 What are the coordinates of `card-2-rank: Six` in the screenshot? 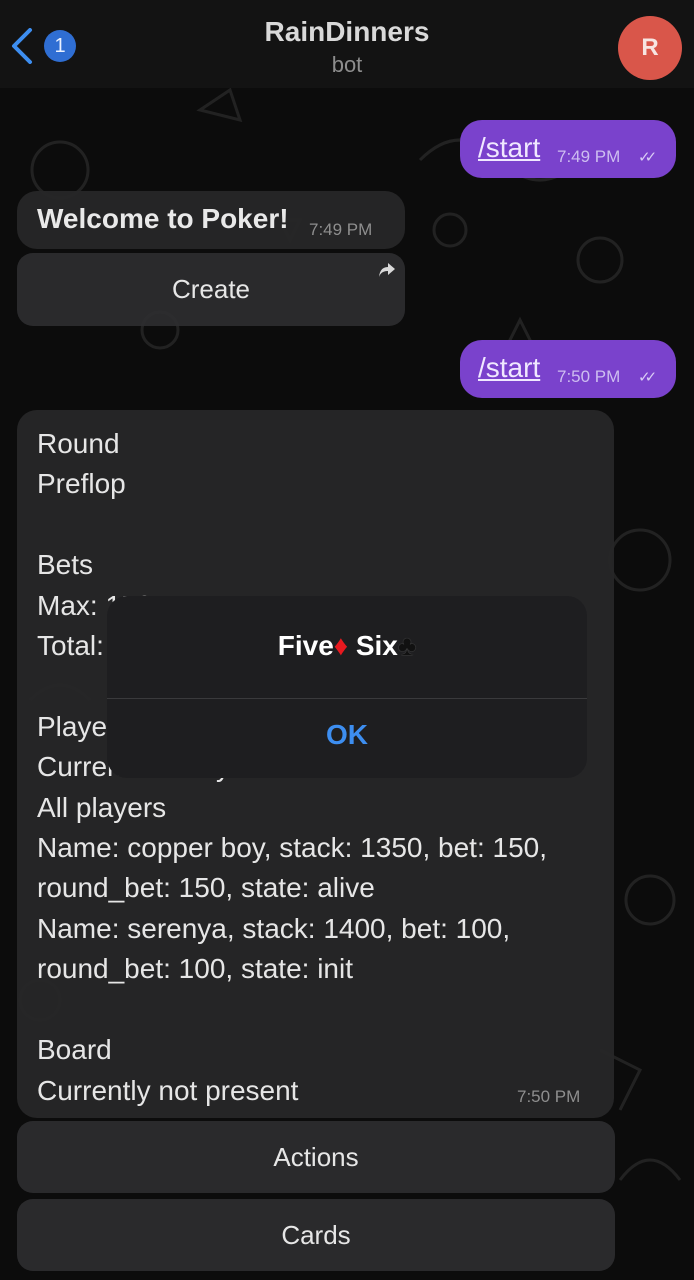 It's located at (376, 645).